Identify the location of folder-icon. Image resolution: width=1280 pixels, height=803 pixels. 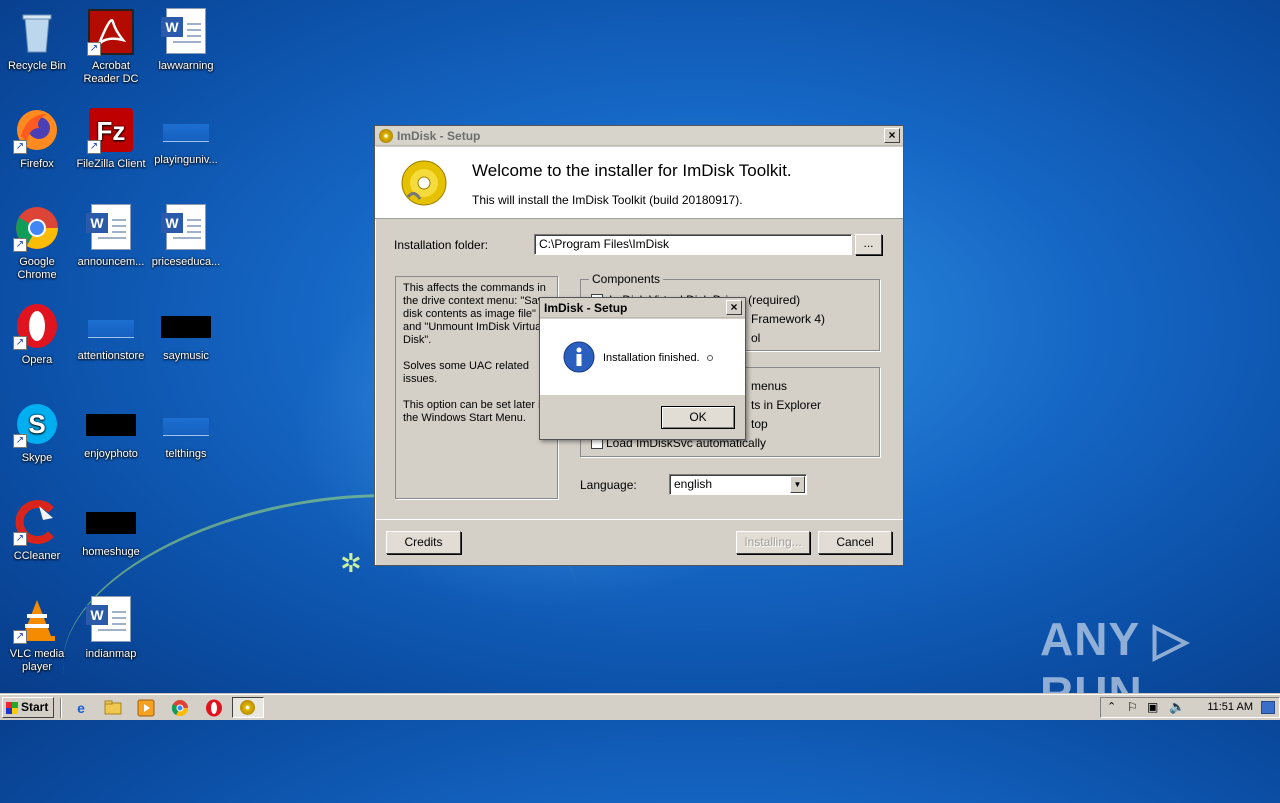
(113, 708).